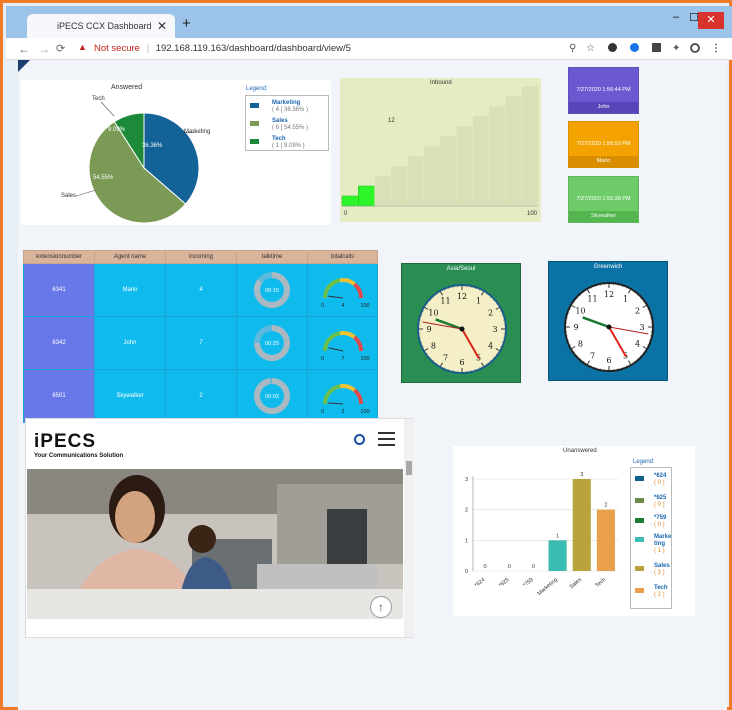 This screenshot has height=710, width=732. Describe the element at coordinates (257, 89) in the screenshot. I see `answered-legend-title: Legend:` at that location.